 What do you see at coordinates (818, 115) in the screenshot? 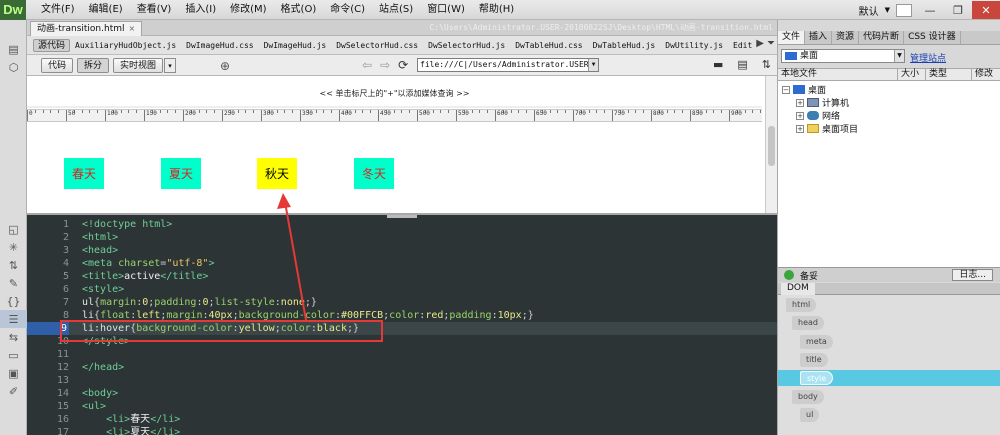
I see `tree-item: + 网络` at bounding box center [818, 115].